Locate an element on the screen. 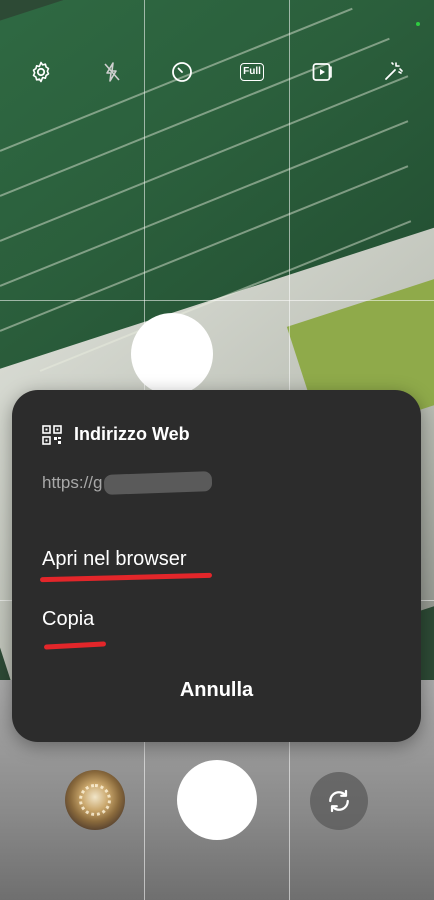 This screenshot has width=434, height=900. switch-camera-icon is located at coordinates (339, 801).